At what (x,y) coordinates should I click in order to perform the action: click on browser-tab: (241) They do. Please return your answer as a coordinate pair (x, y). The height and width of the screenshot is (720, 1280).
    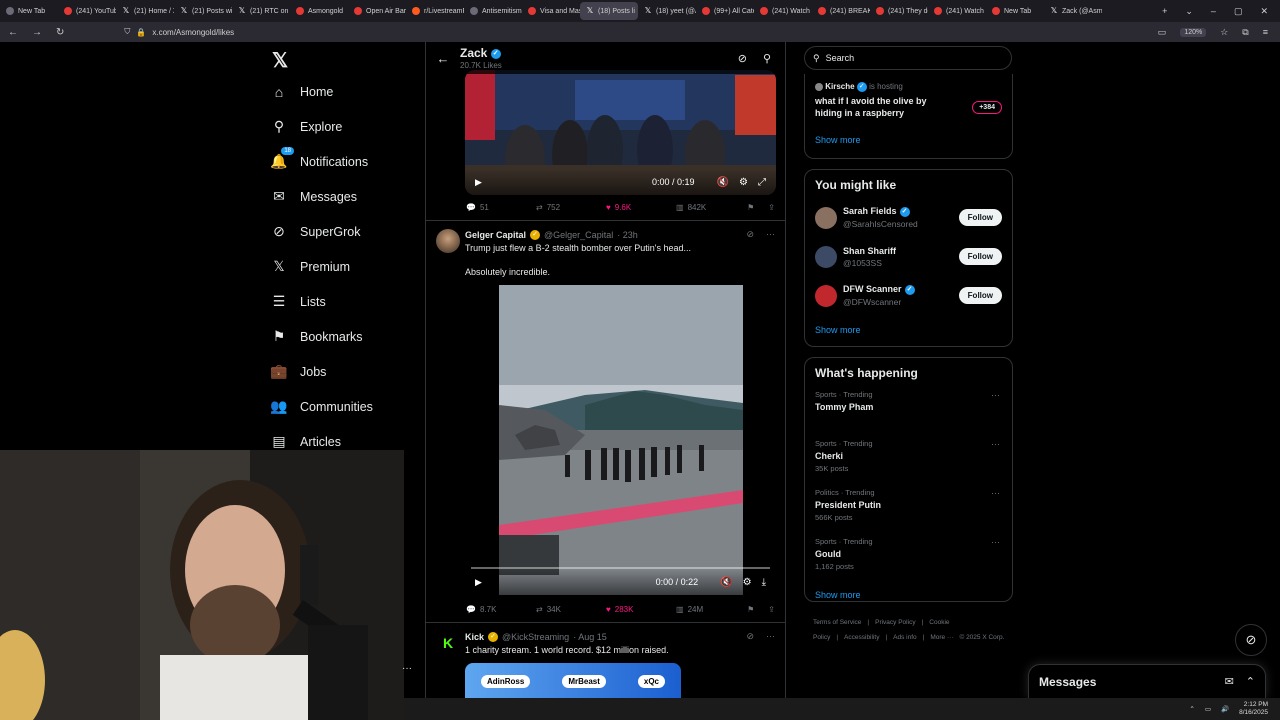
    Looking at the image, I should click on (899, 11).